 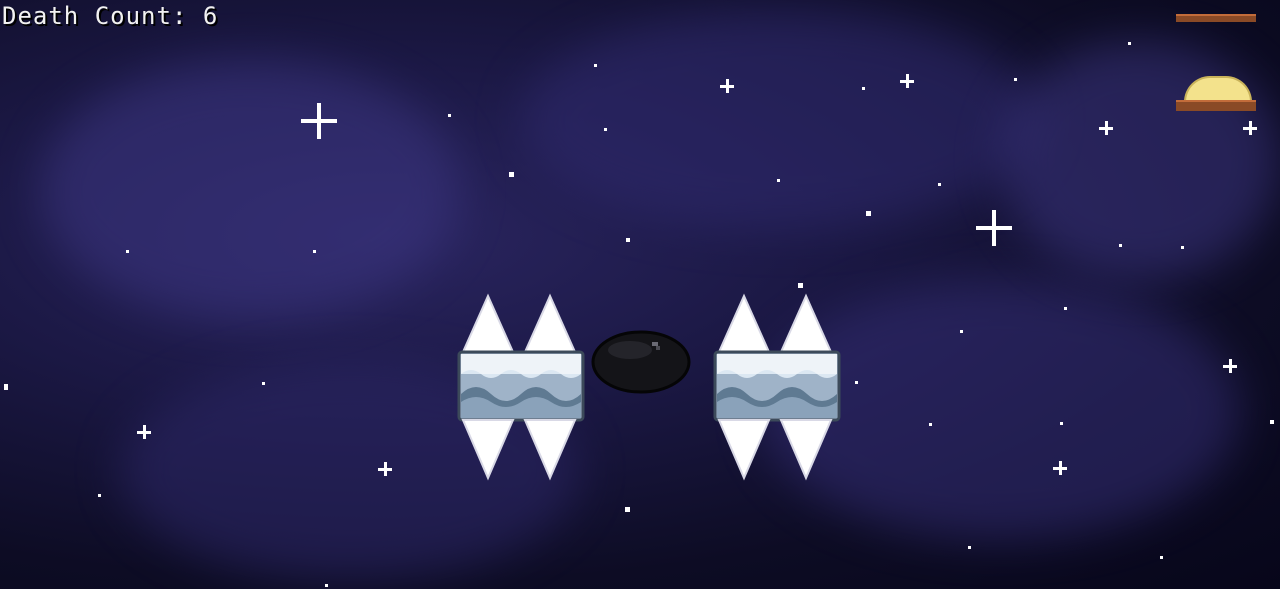 What do you see at coordinates (110, 16) in the screenshot?
I see `death-count-label: Death Count: 6` at bounding box center [110, 16].